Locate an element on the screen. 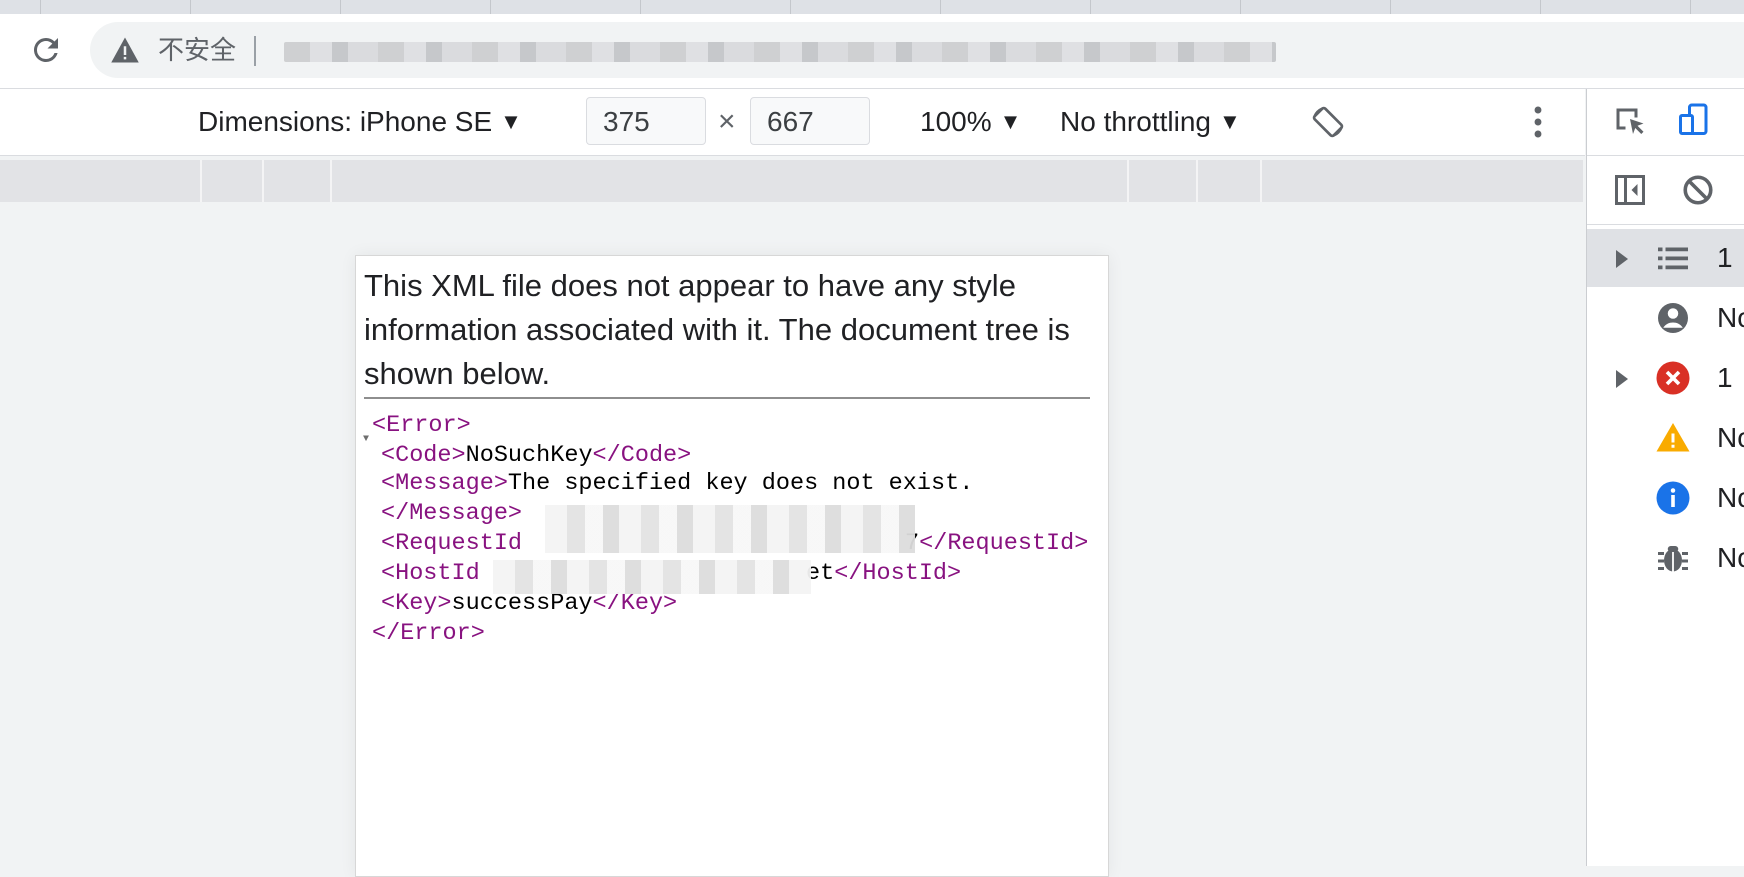  xml-line-requestid-close: 7</RequestId> is located at coordinates (996, 544).